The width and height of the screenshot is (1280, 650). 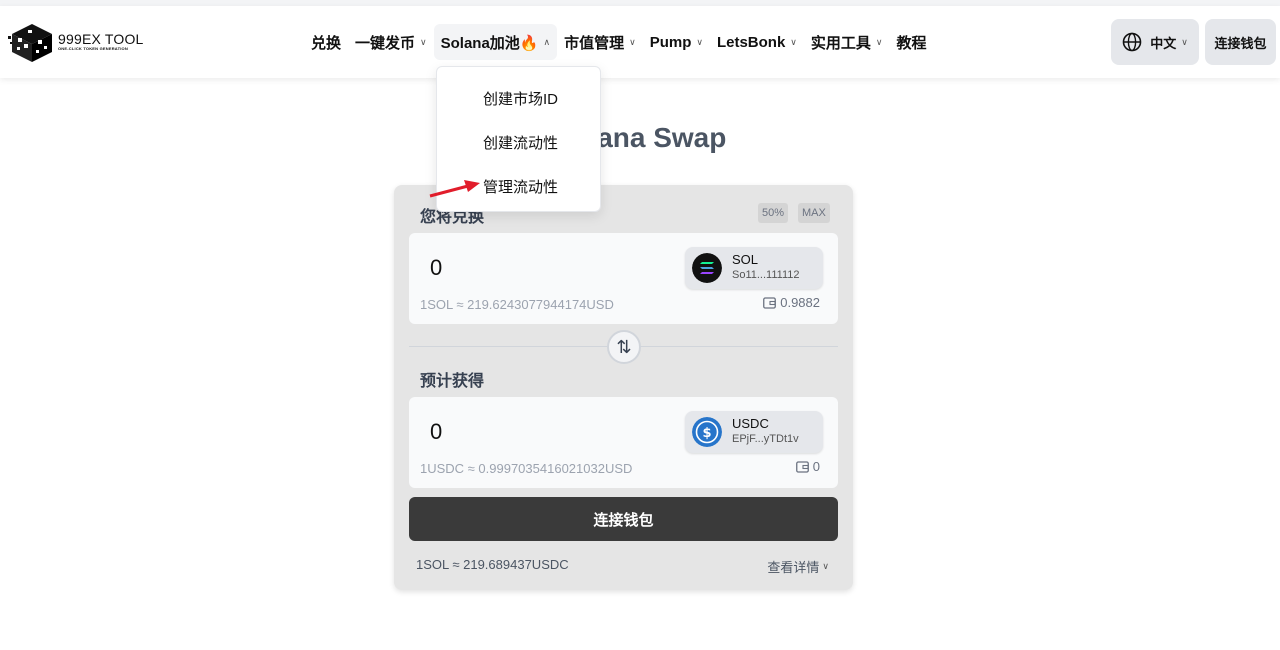 What do you see at coordinates (600, 42) in the screenshot?
I see `nav-item-market-cap: 市值管理 ∨` at bounding box center [600, 42].